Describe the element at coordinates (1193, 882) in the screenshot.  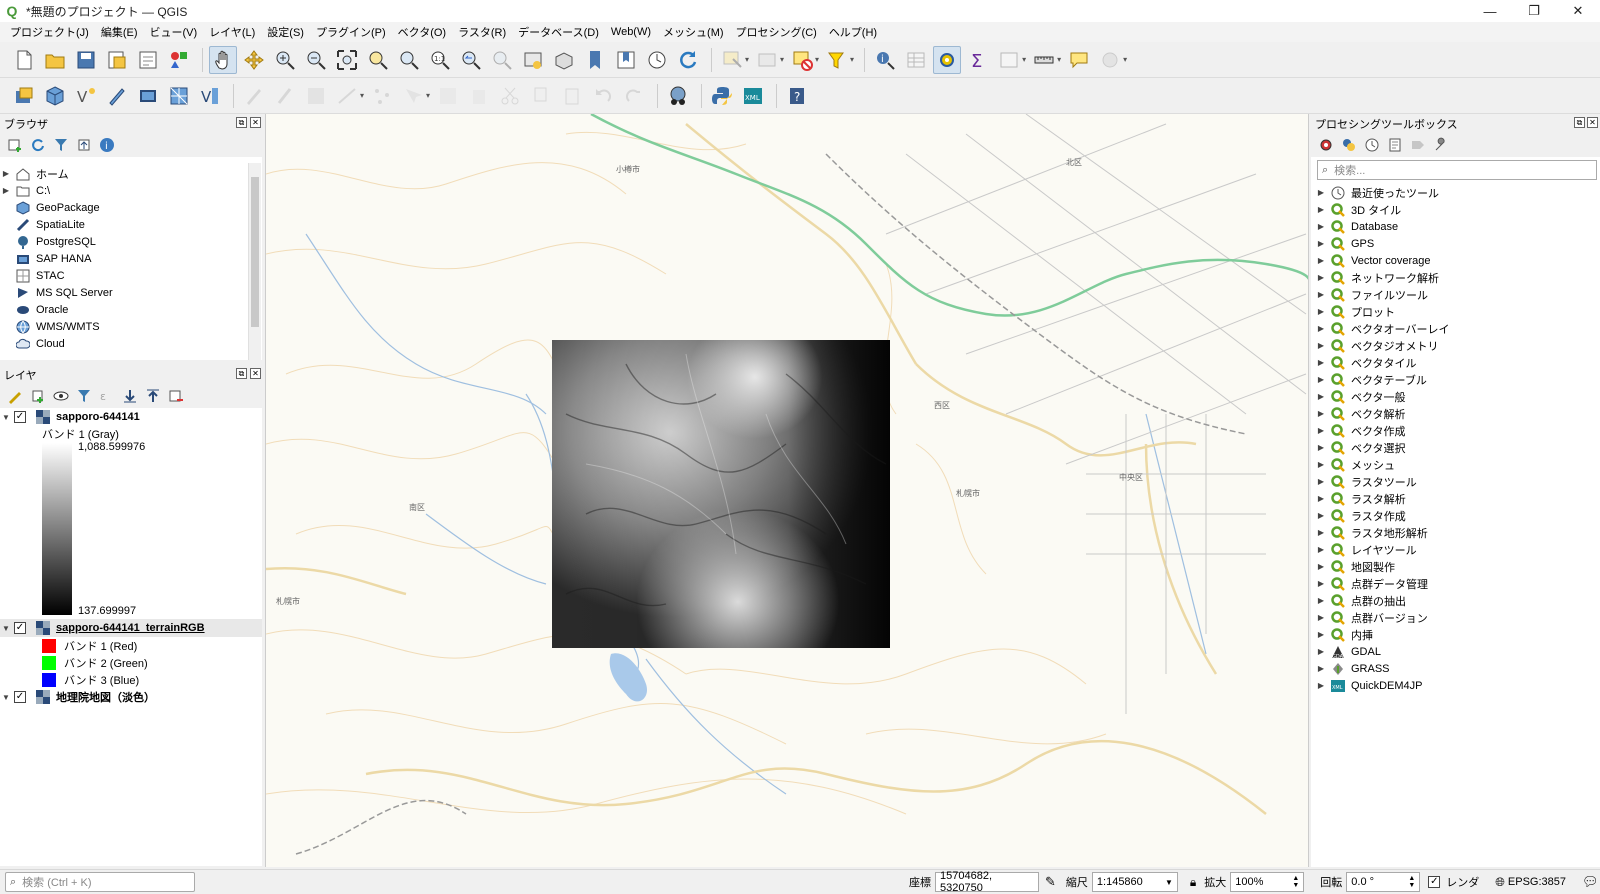
I see `lock-icon: 🔒︎` at that location.